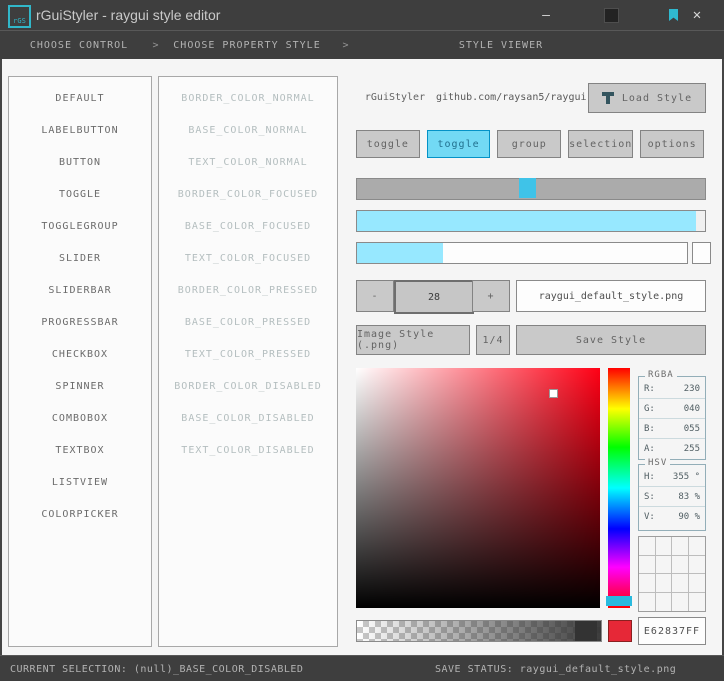 This screenshot has height=681, width=724. Describe the element at coordinates (672, 409) in the screenshot. I see `rgba-row-g: G: 040` at that location.